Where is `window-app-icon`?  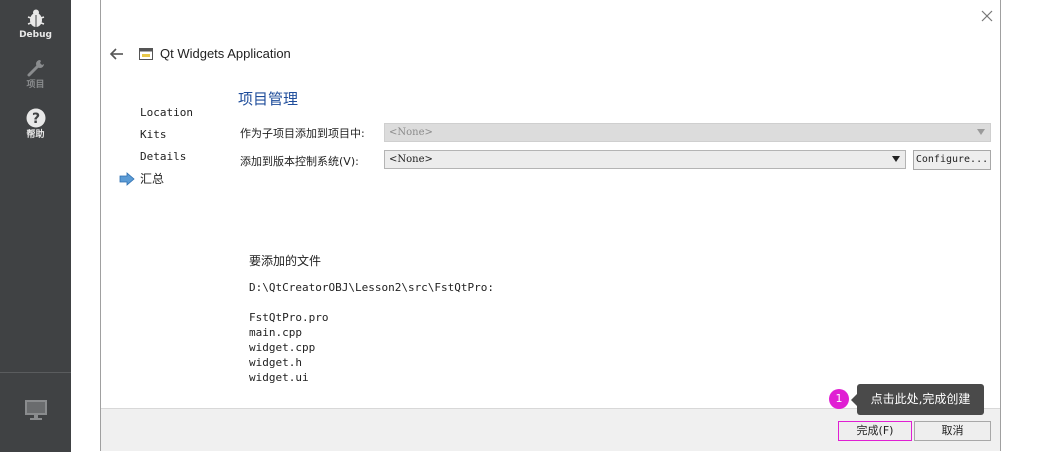 window-app-icon is located at coordinates (146, 54).